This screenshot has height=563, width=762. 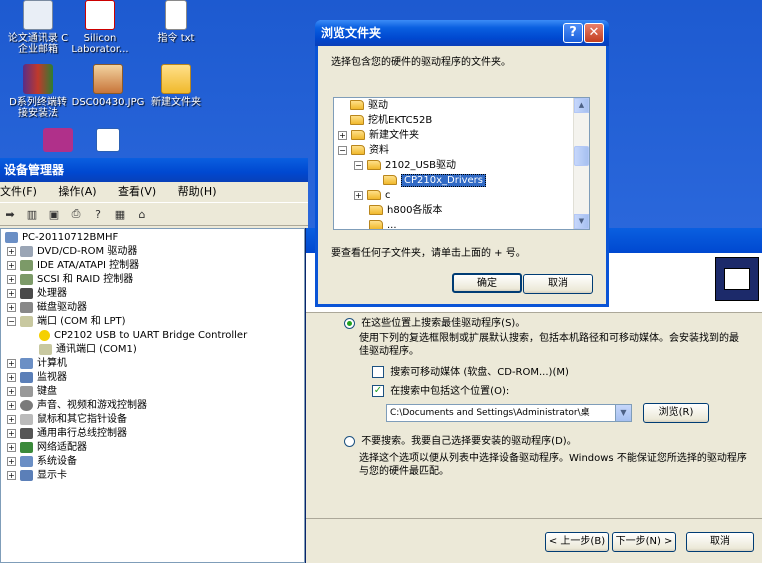 What do you see at coordinates (558, 284) in the screenshot?
I see `cancel-button: 取消` at bounding box center [558, 284].